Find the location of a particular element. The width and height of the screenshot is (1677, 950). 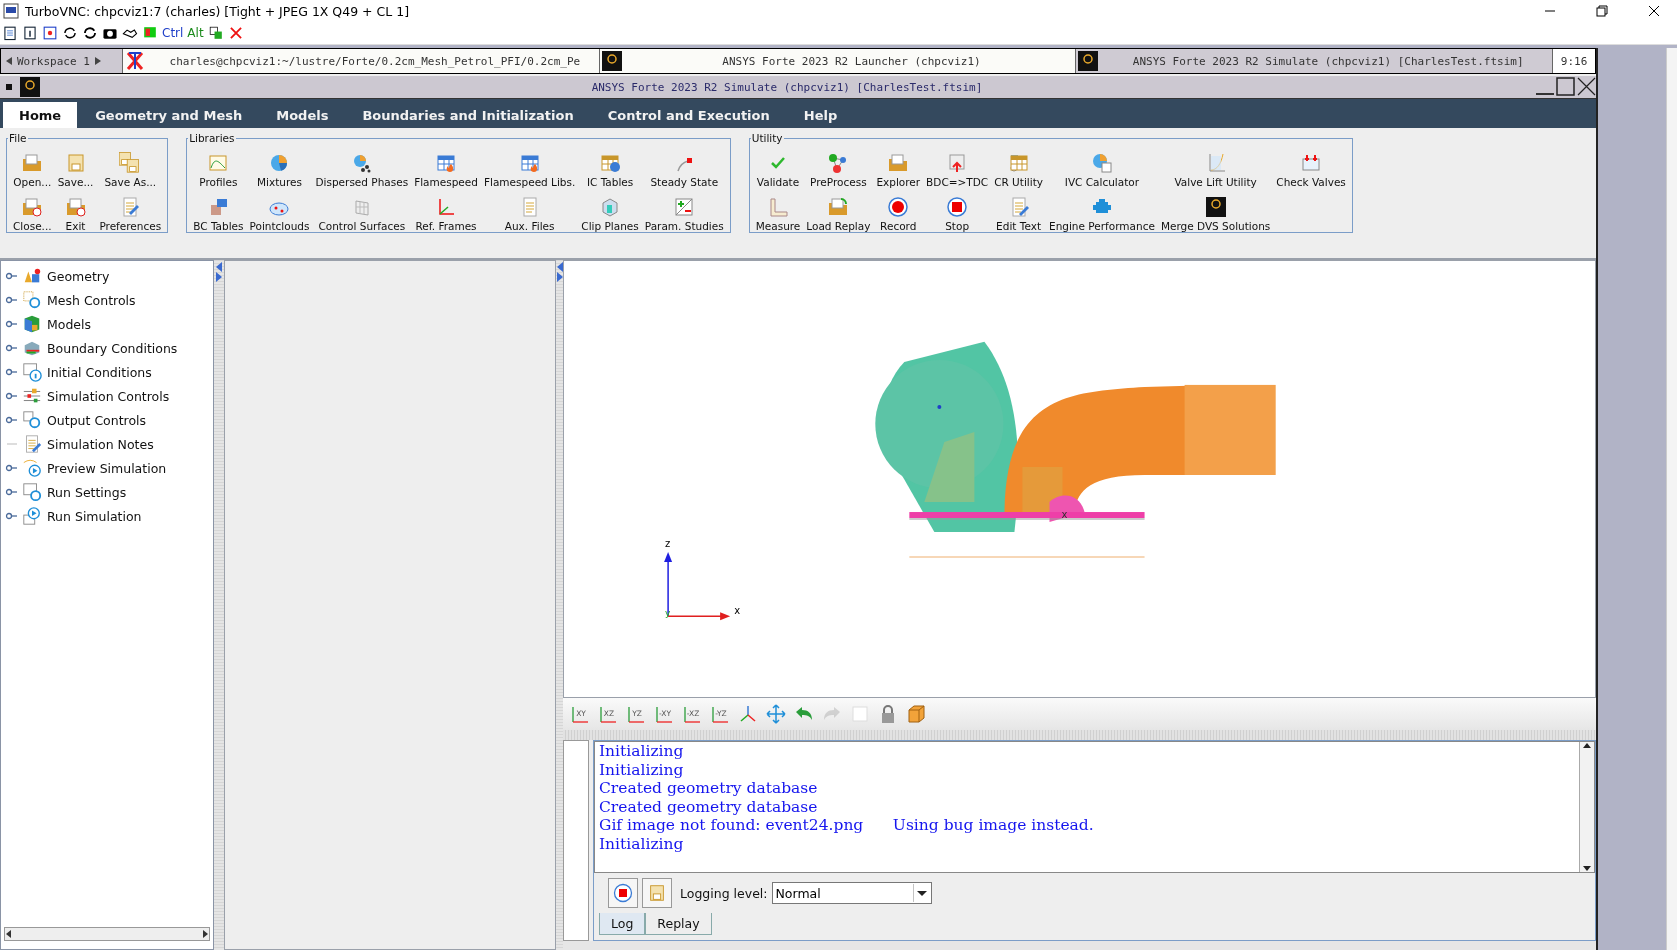

folder-icon is located at coordinates (898, 163).